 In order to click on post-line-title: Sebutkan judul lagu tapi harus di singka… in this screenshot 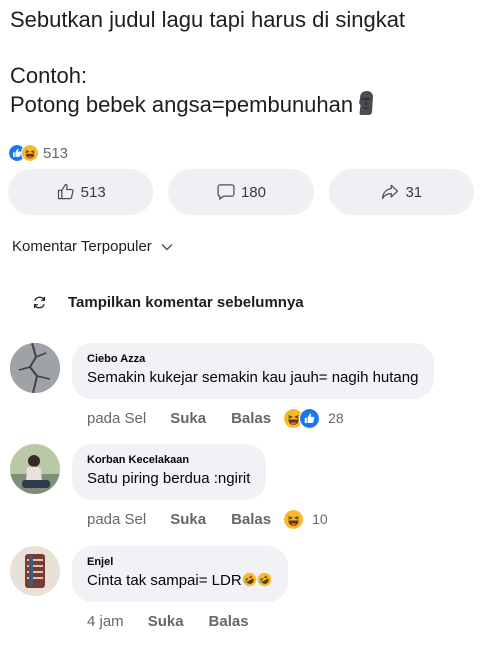, I will do `click(208, 19)`.